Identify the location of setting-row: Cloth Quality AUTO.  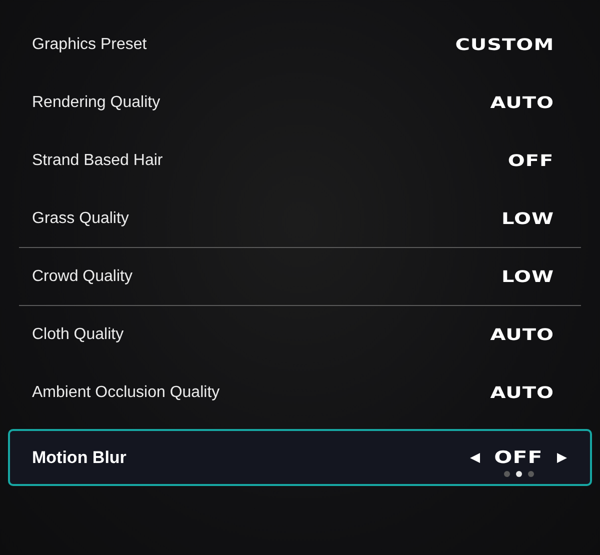
(300, 334).